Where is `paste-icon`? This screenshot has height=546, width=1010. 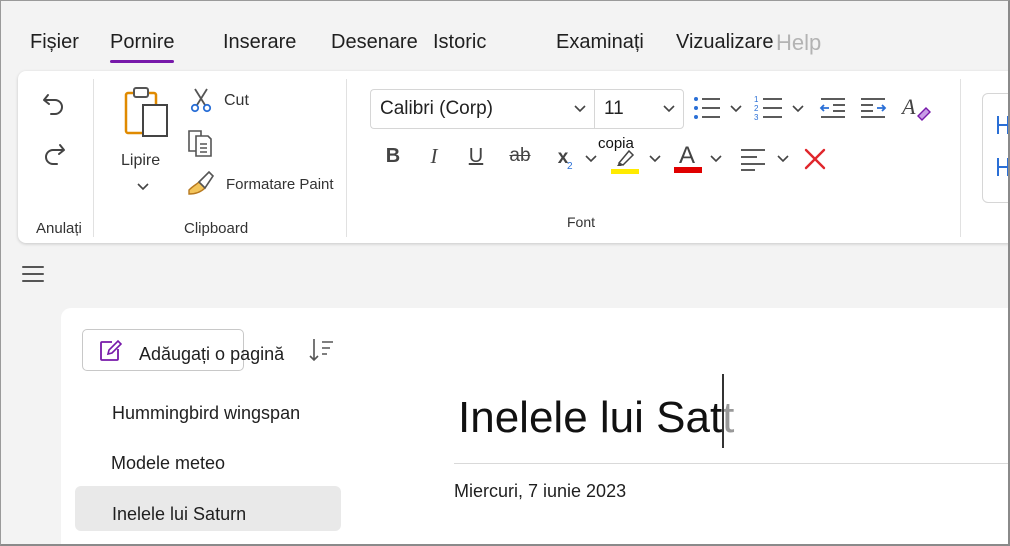
paste-icon is located at coordinates (148, 114).